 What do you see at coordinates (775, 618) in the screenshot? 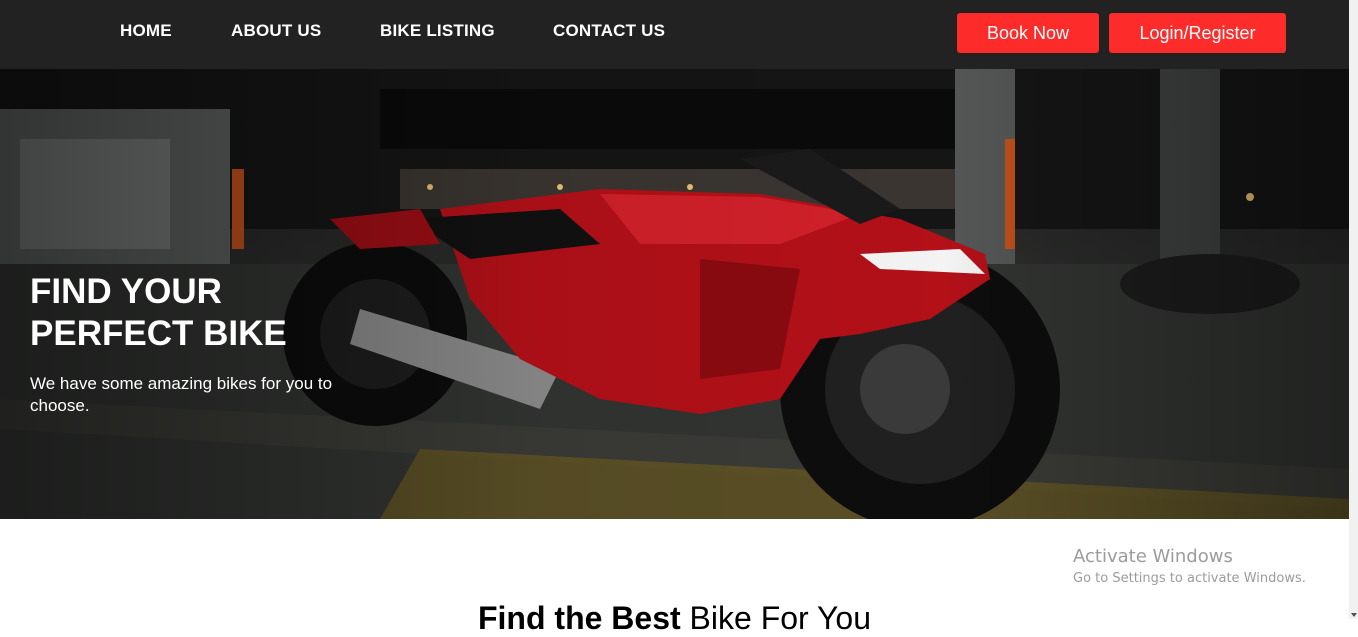
I see `section-heading-light: Bike For You` at bounding box center [775, 618].